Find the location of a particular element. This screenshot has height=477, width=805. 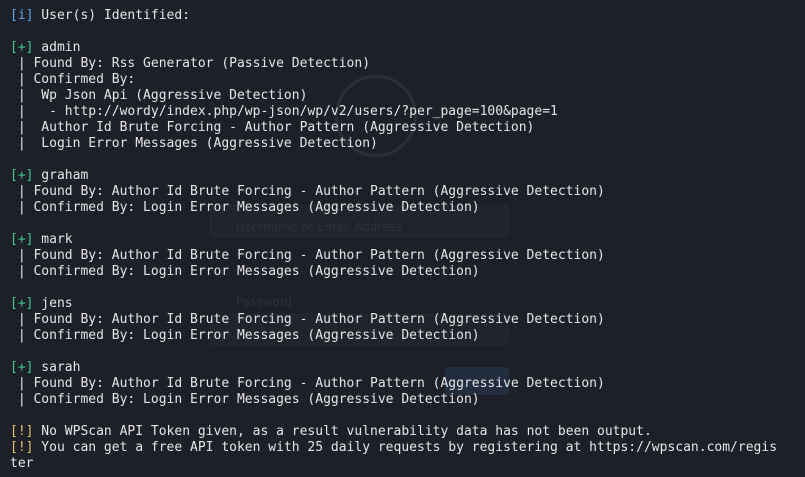

user-name: jens is located at coordinates (53, 303).